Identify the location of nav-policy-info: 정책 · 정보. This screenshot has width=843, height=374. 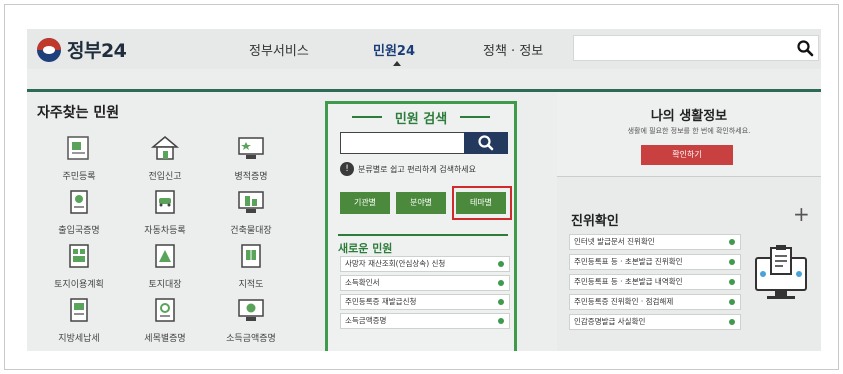
(513, 49).